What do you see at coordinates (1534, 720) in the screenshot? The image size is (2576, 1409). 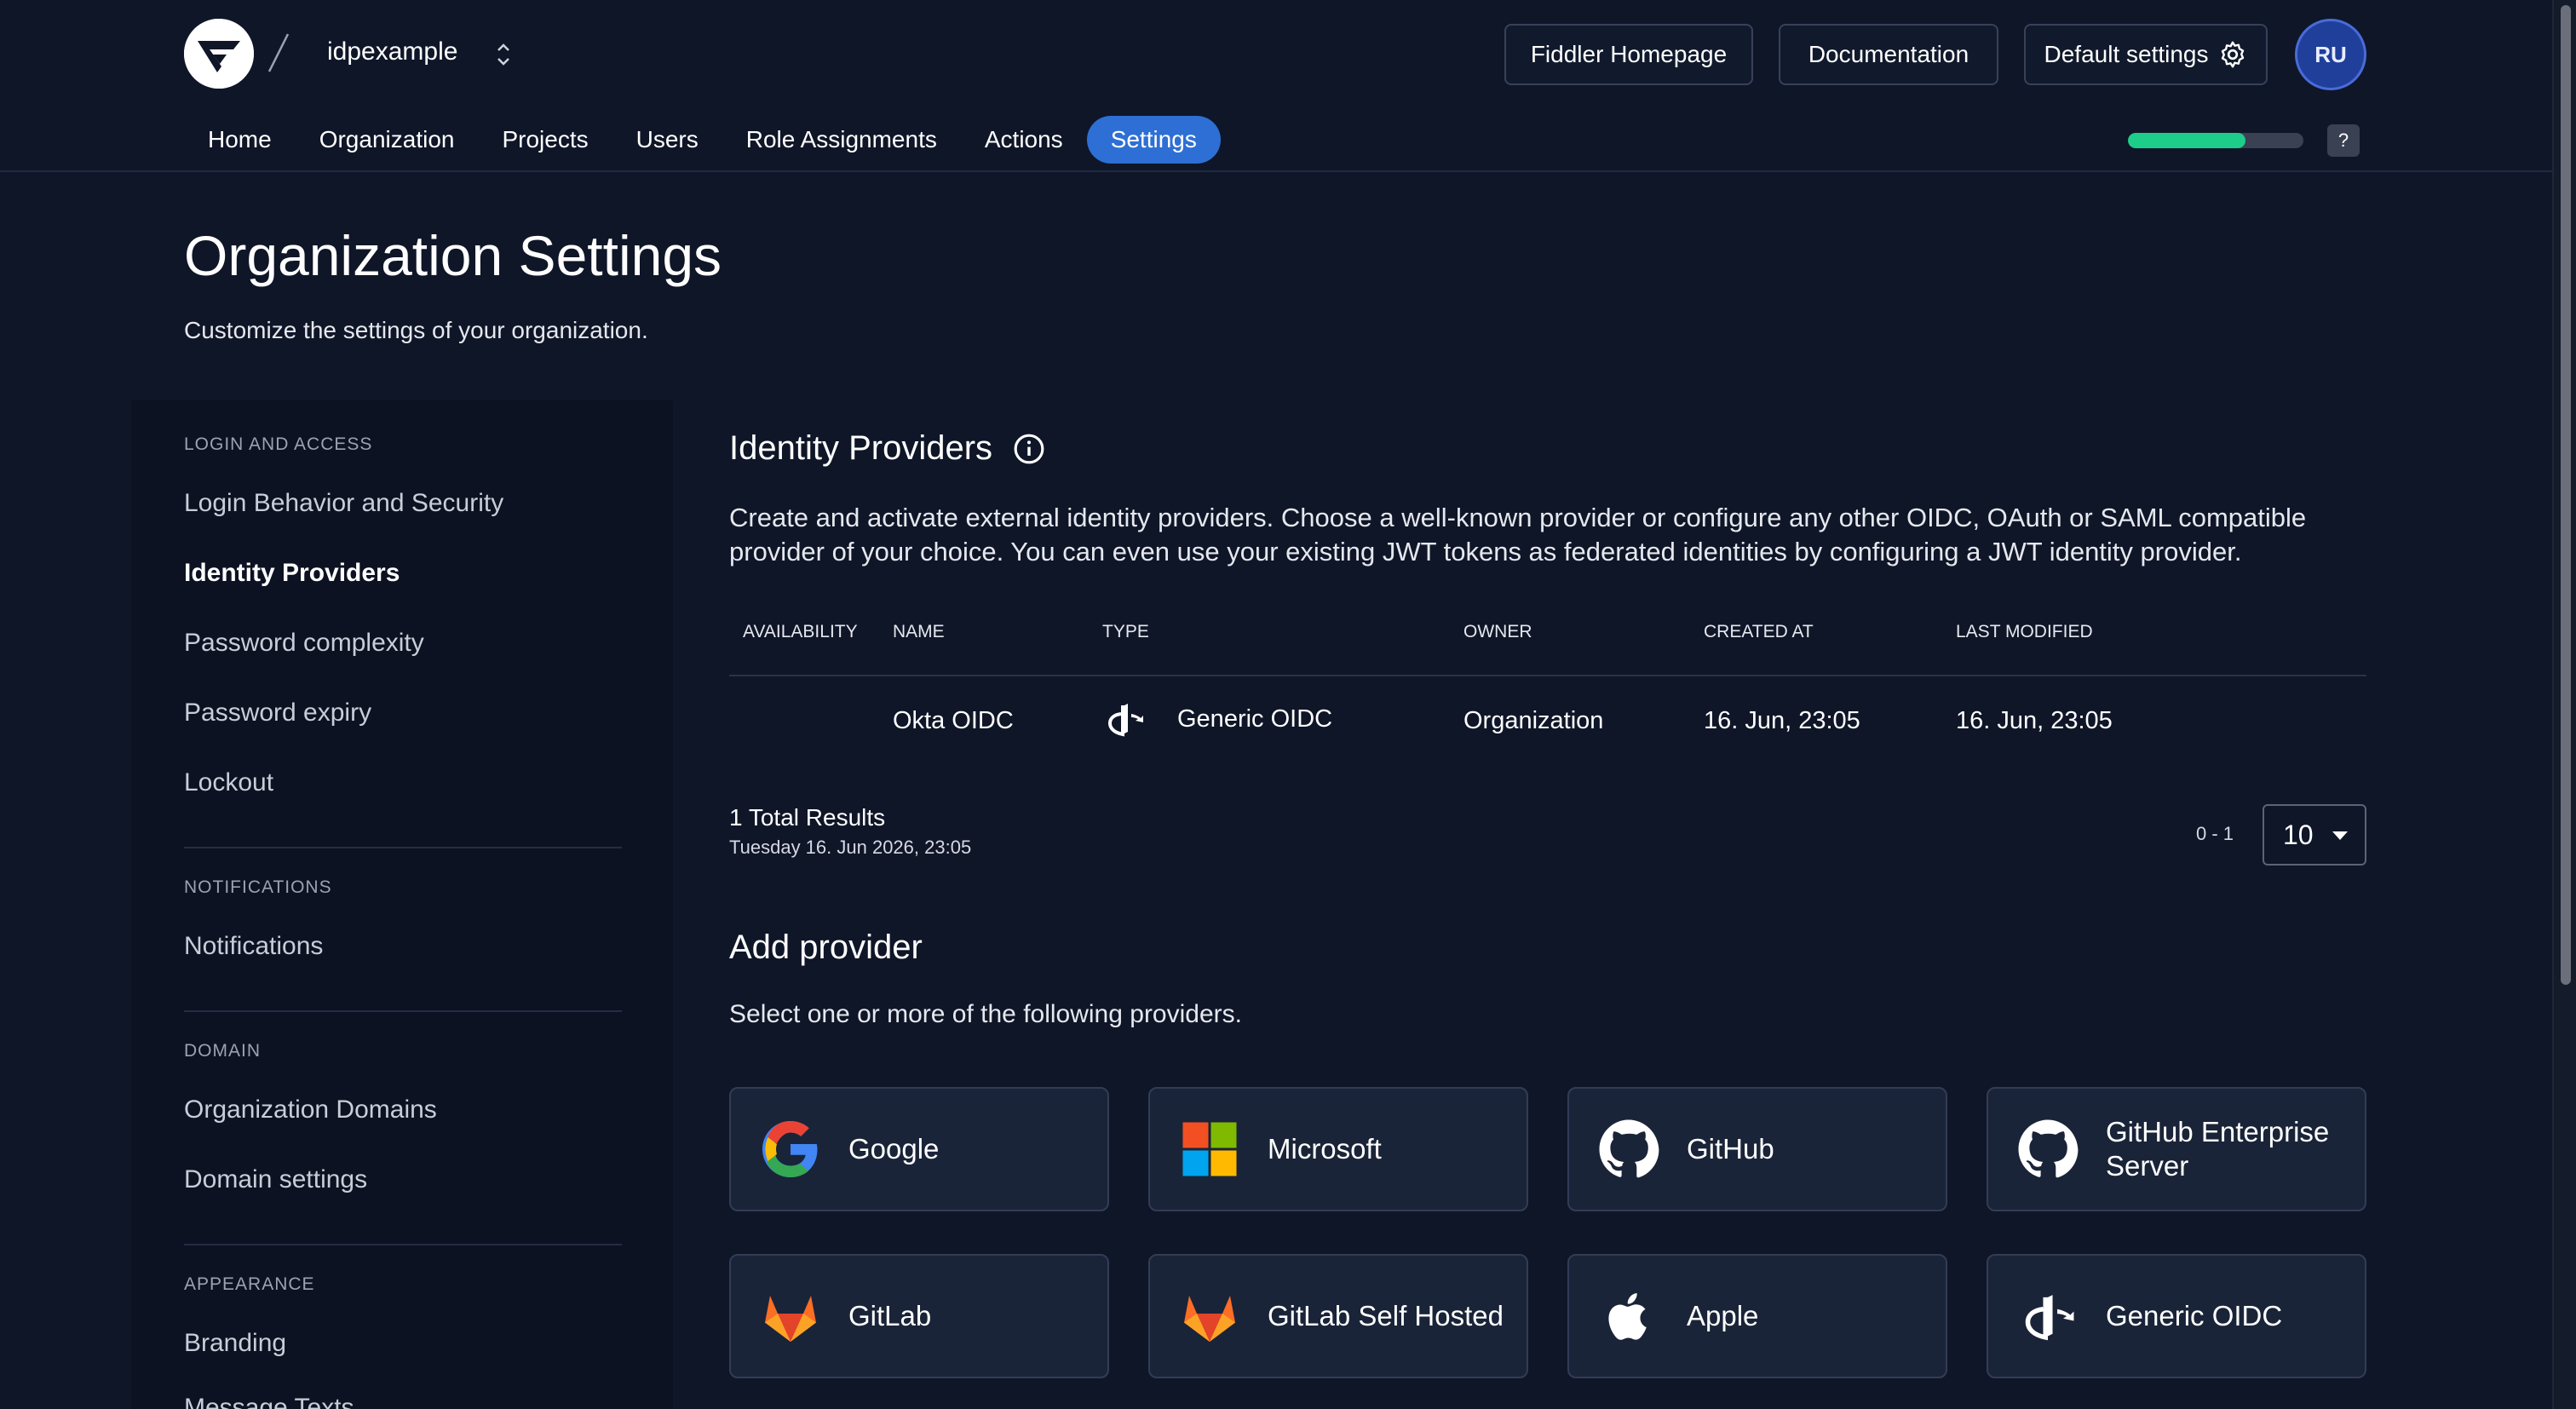 I see `row-owner: Organization` at bounding box center [1534, 720].